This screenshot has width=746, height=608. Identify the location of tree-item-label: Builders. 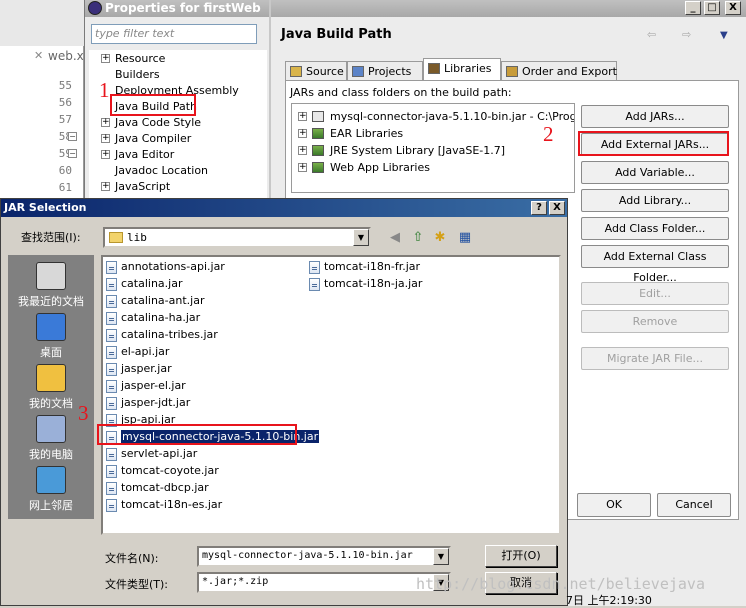
(137, 74).